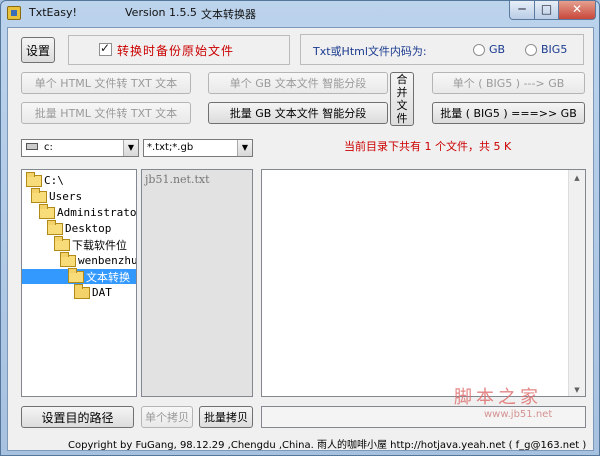  What do you see at coordinates (298, 83) in the screenshot?
I see `single-gb-split-button: 单个 GB 文本文件 智能分段` at bounding box center [298, 83].